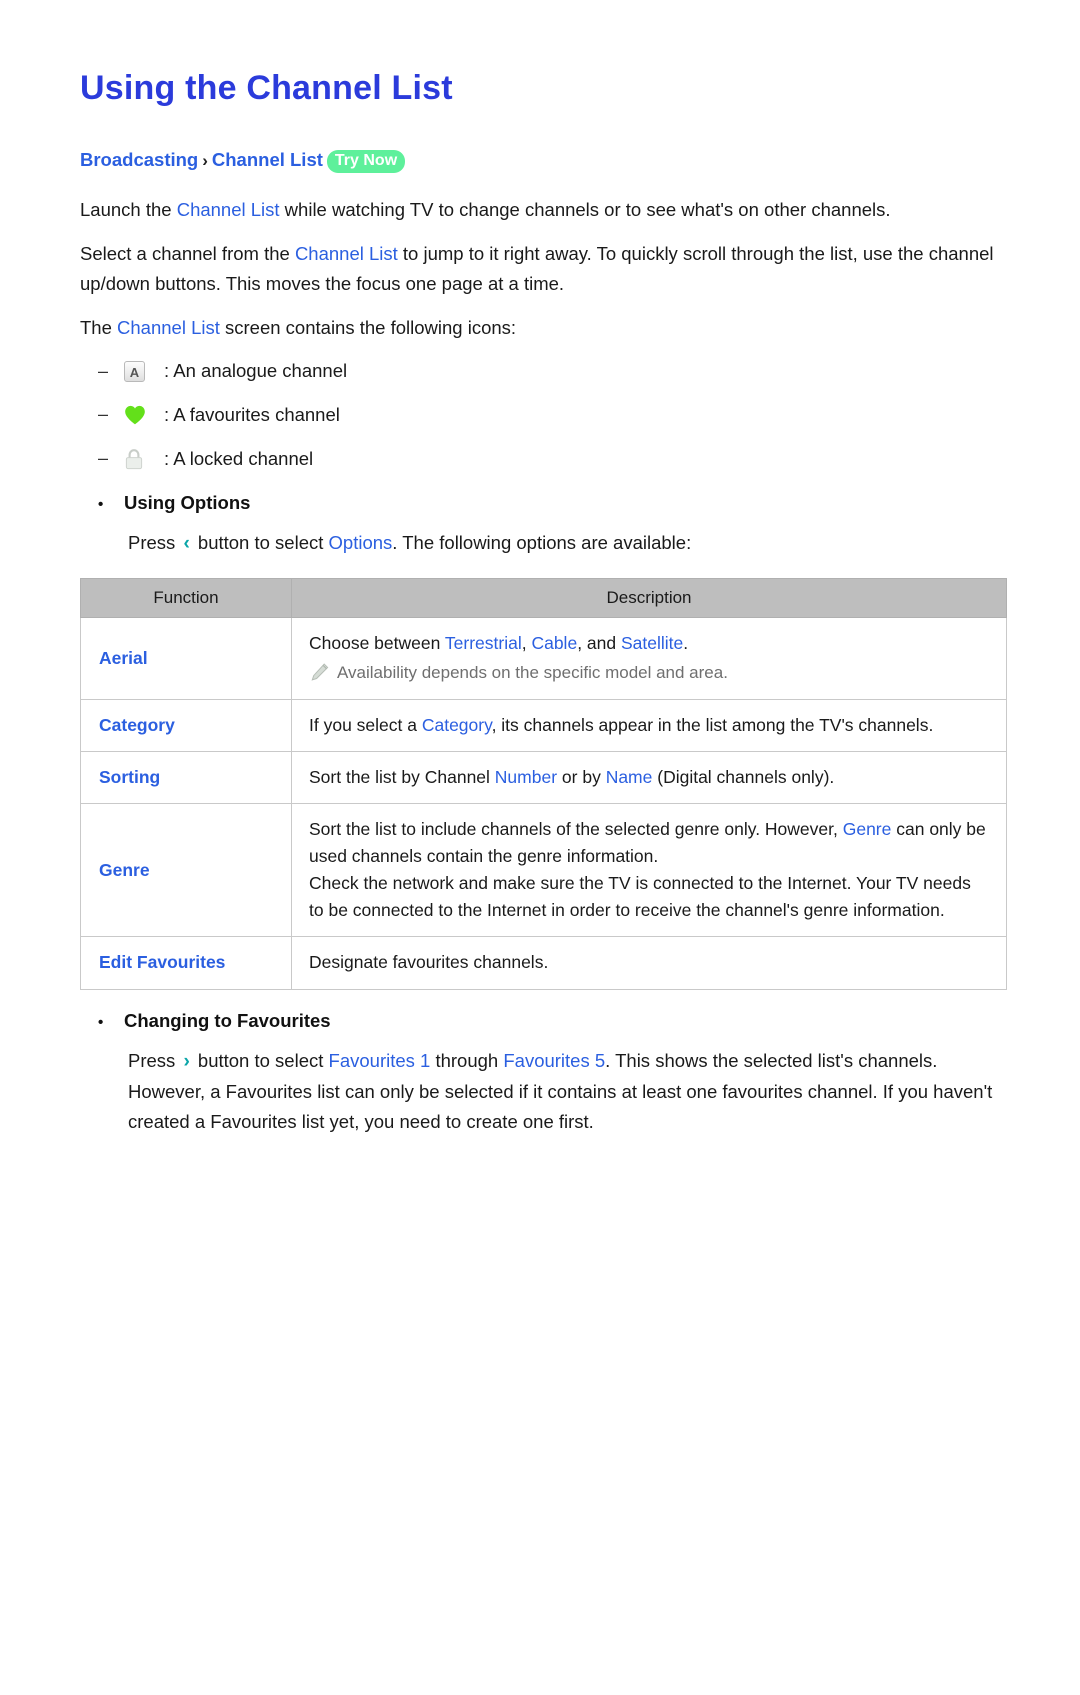 The image size is (1080, 1695). Describe the element at coordinates (542, 1021) in the screenshot. I see `section-heading-changing-favourites: • Changing to Favourites` at that location.